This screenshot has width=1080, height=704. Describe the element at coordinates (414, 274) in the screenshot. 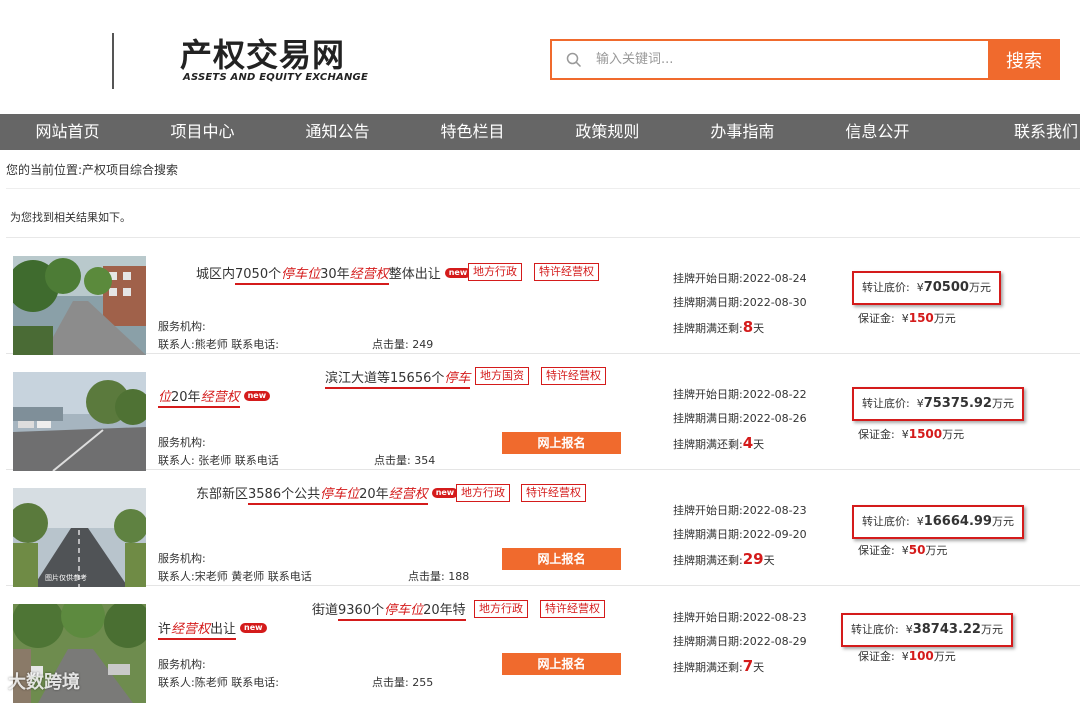

I see `title-text: 整体出让` at that location.